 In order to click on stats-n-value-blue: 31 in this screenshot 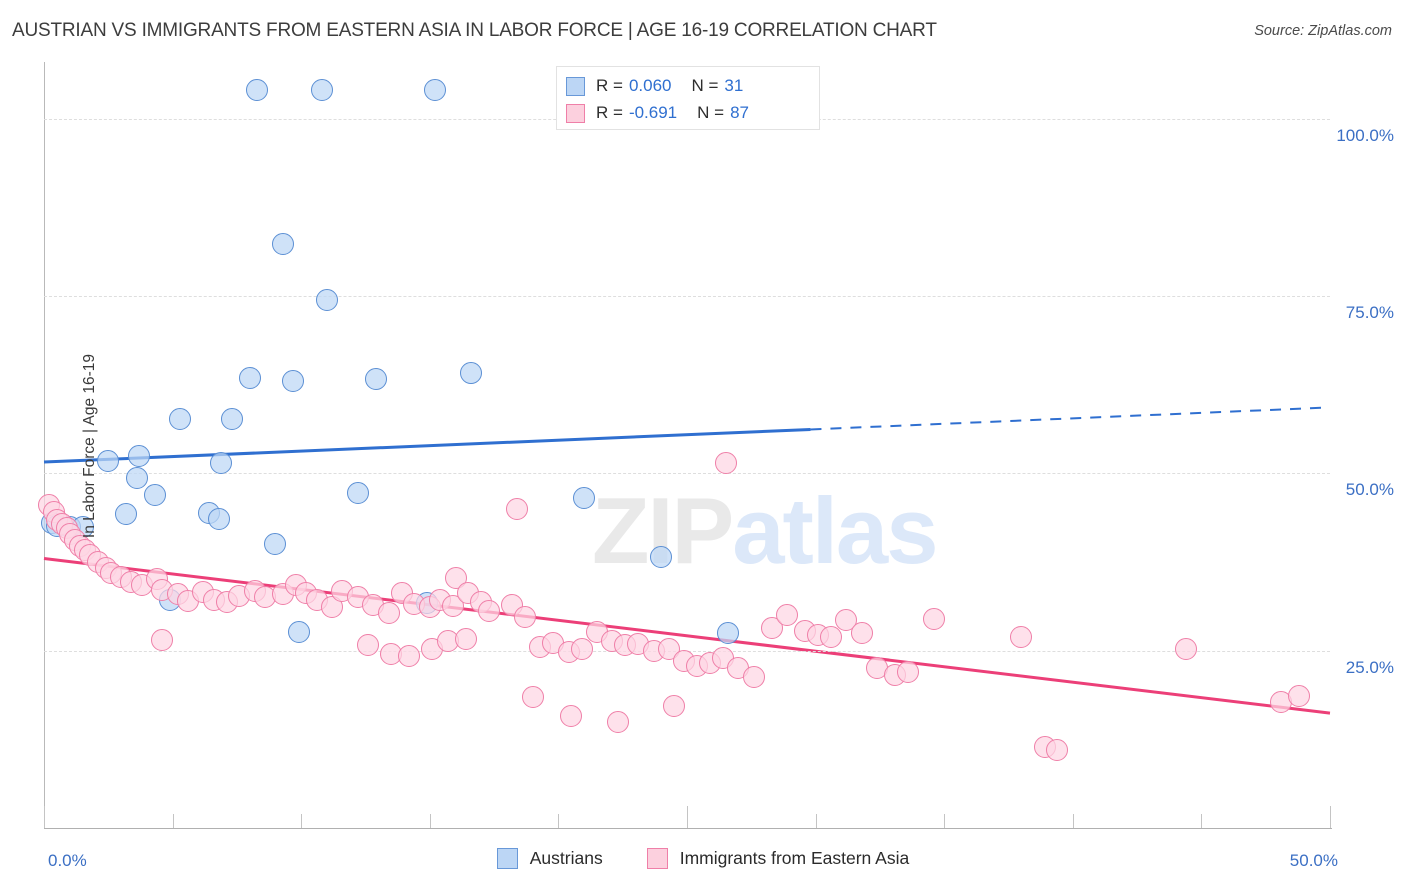, I will do `click(734, 85)`.